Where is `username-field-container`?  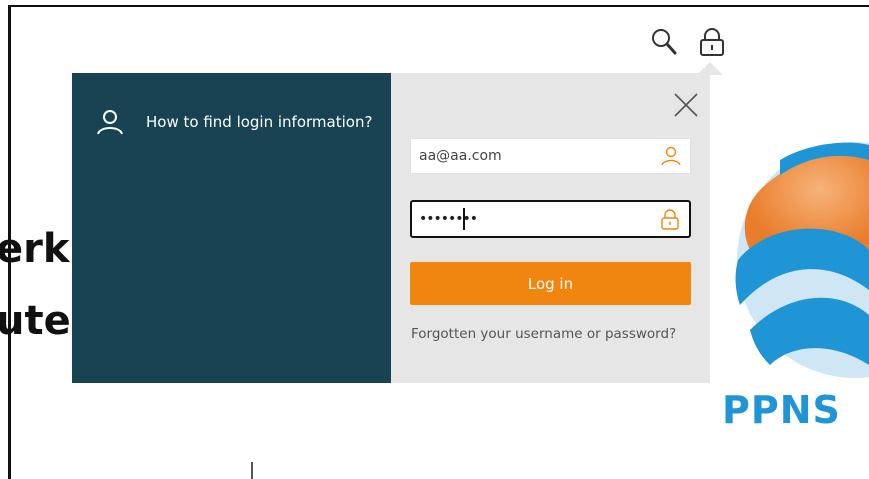 username-field-container is located at coordinates (550, 156).